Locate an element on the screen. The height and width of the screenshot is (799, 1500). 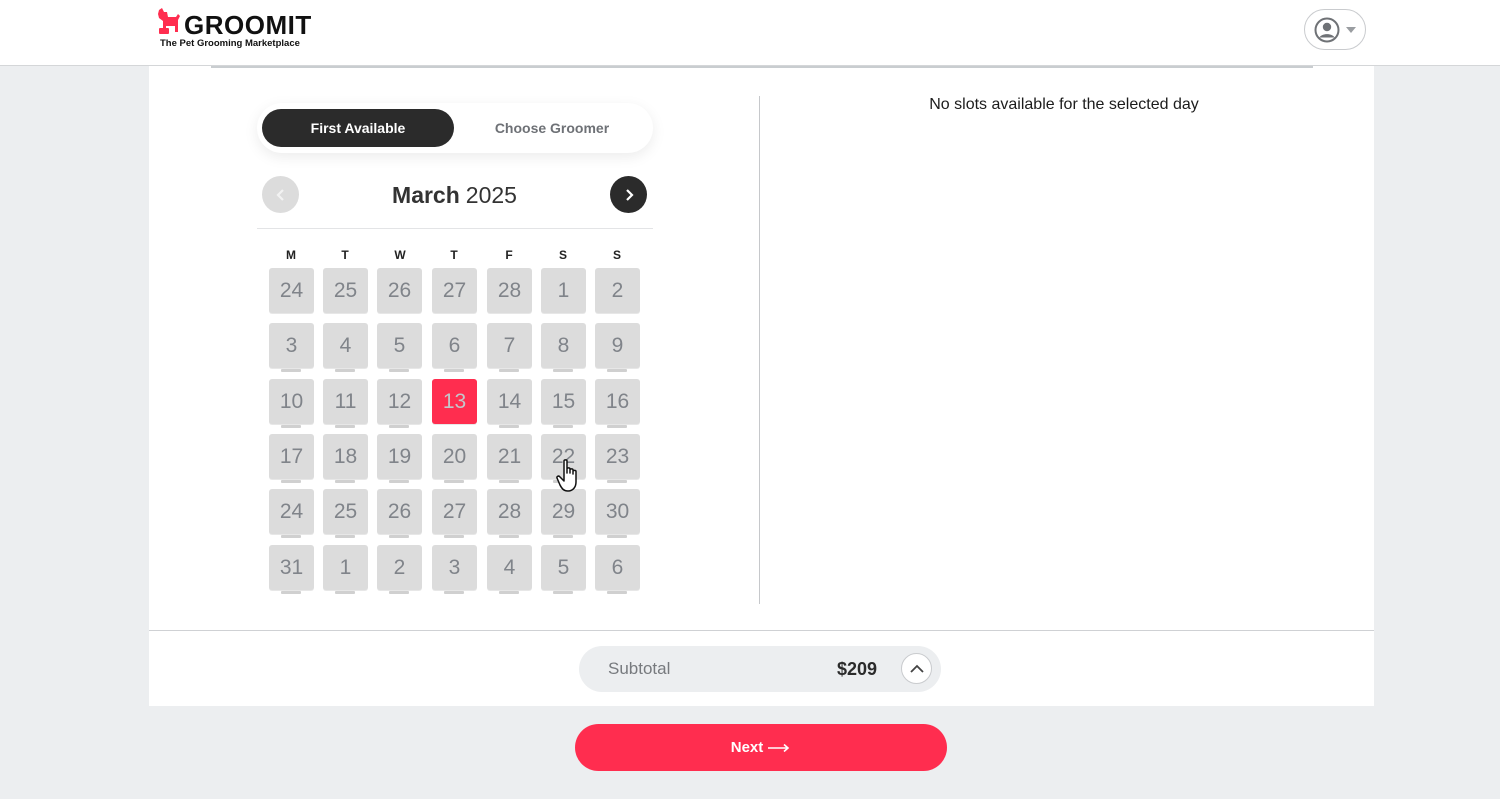
calendar-day: 30 is located at coordinates (617, 513).